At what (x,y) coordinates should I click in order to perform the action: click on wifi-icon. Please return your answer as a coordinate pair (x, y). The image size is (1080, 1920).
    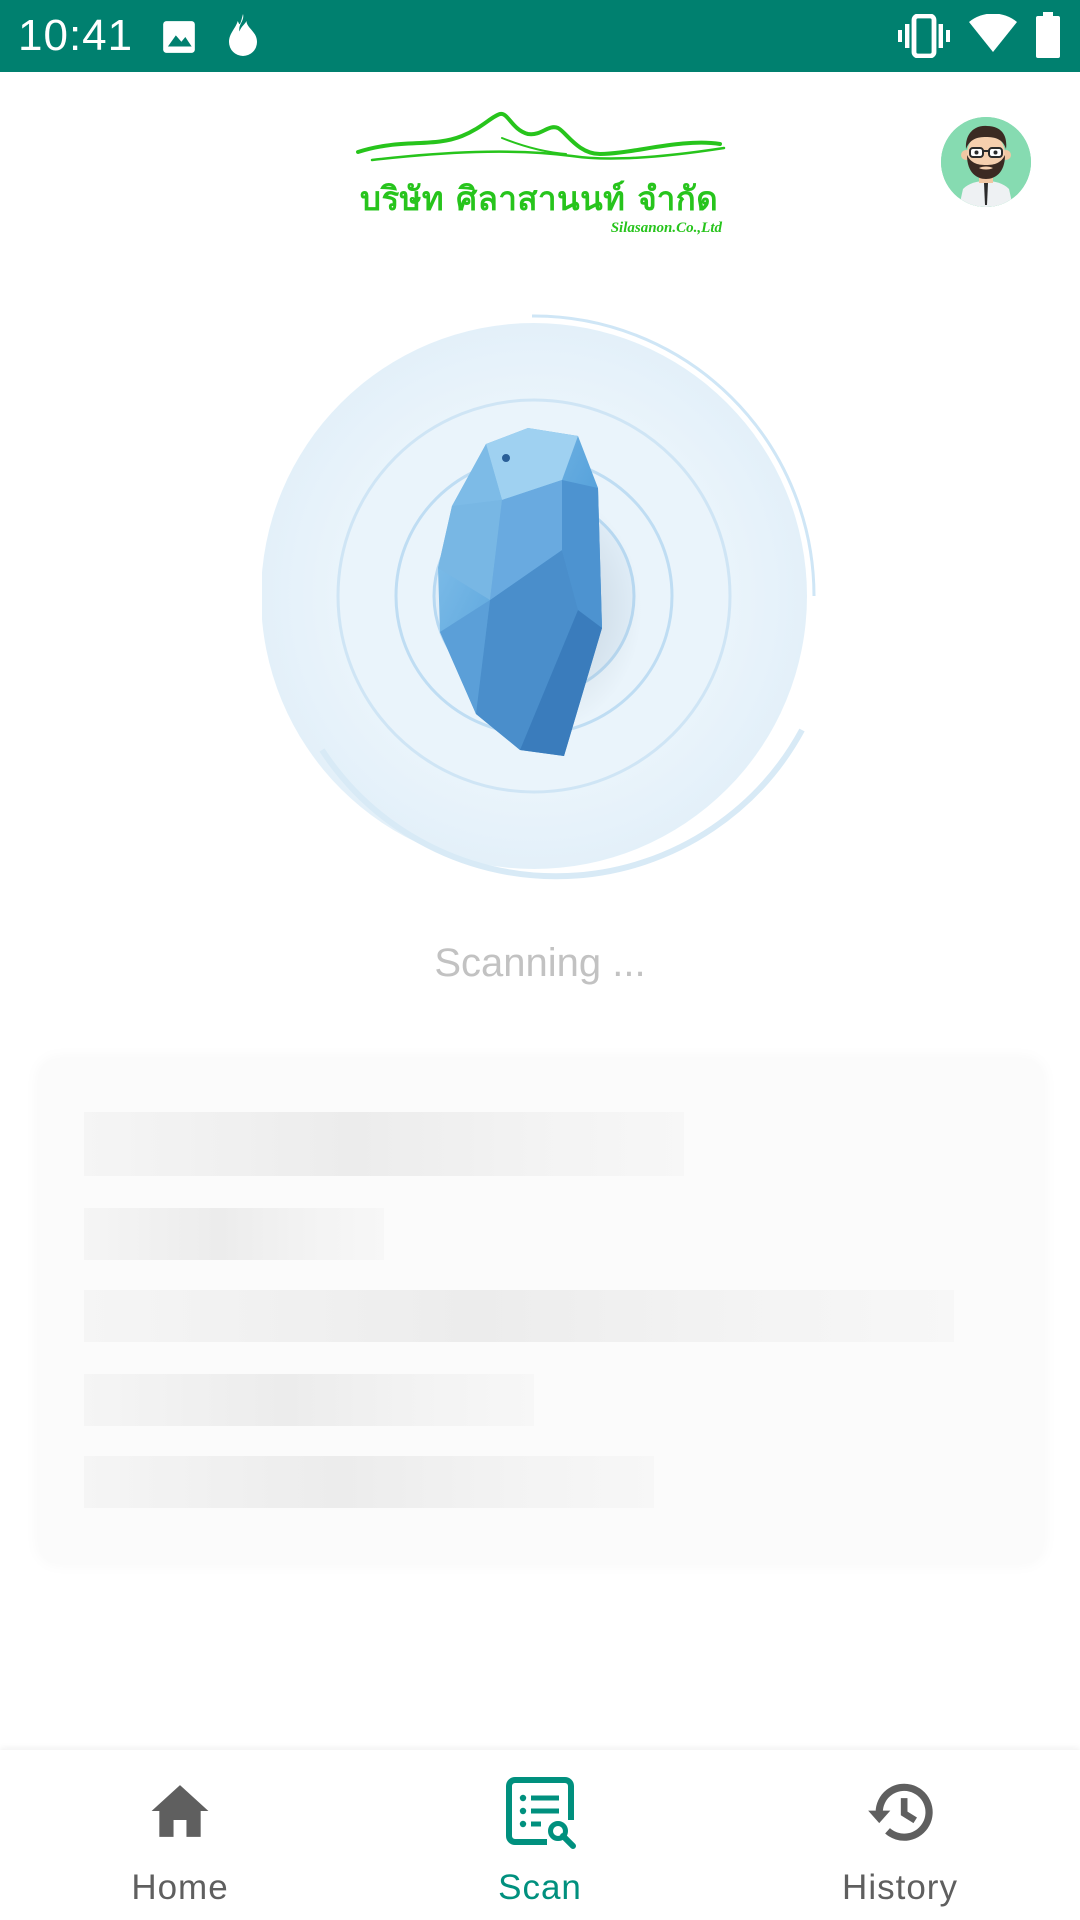
    Looking at the image, I should click on (993, 33).